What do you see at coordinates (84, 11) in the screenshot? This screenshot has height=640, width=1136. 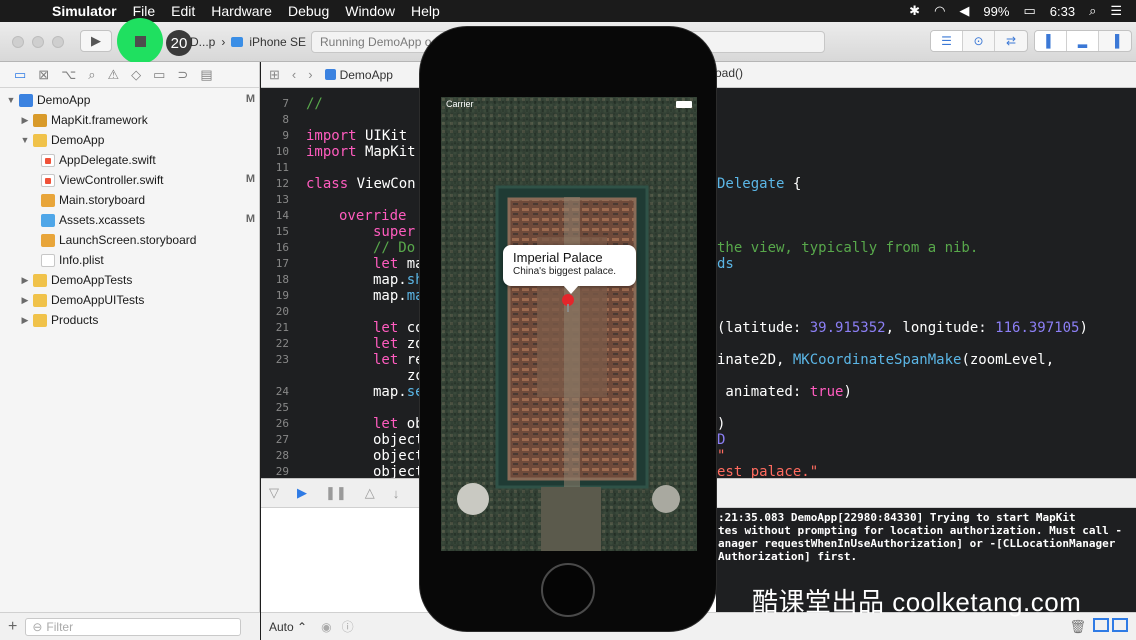 I see `menu-app: Simulator` at bounding box center [84, 11].